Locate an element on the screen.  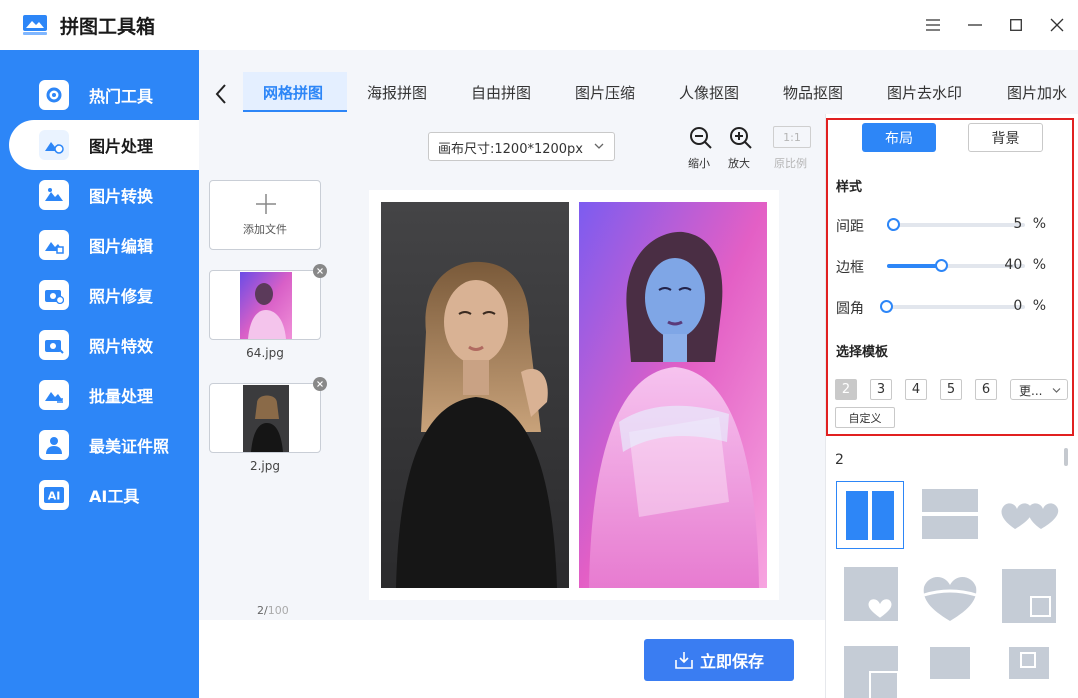
collage-photo-left is located at coordinates (475, 395).